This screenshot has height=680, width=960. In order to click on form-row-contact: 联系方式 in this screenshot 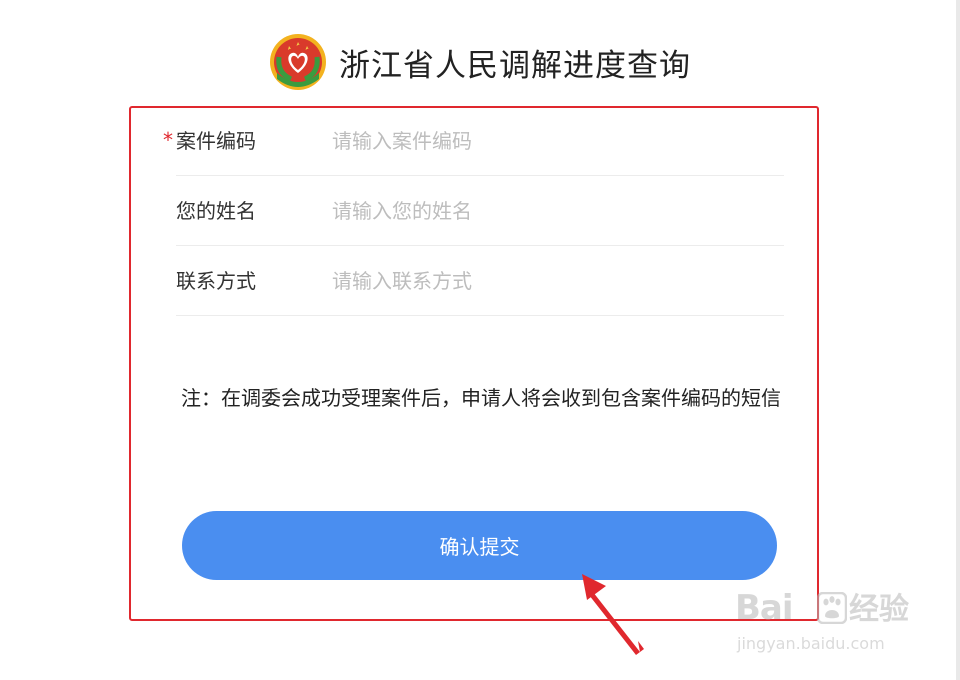, I will do `click(480, 281)`.